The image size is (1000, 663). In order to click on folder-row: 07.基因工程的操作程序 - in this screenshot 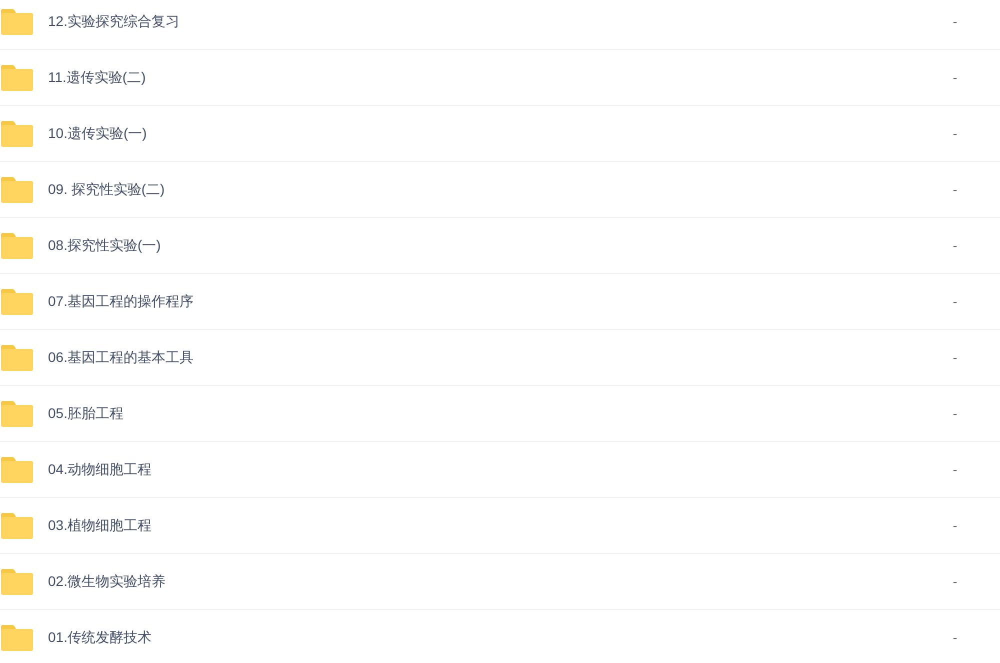, I will do `click(500, 302)`.